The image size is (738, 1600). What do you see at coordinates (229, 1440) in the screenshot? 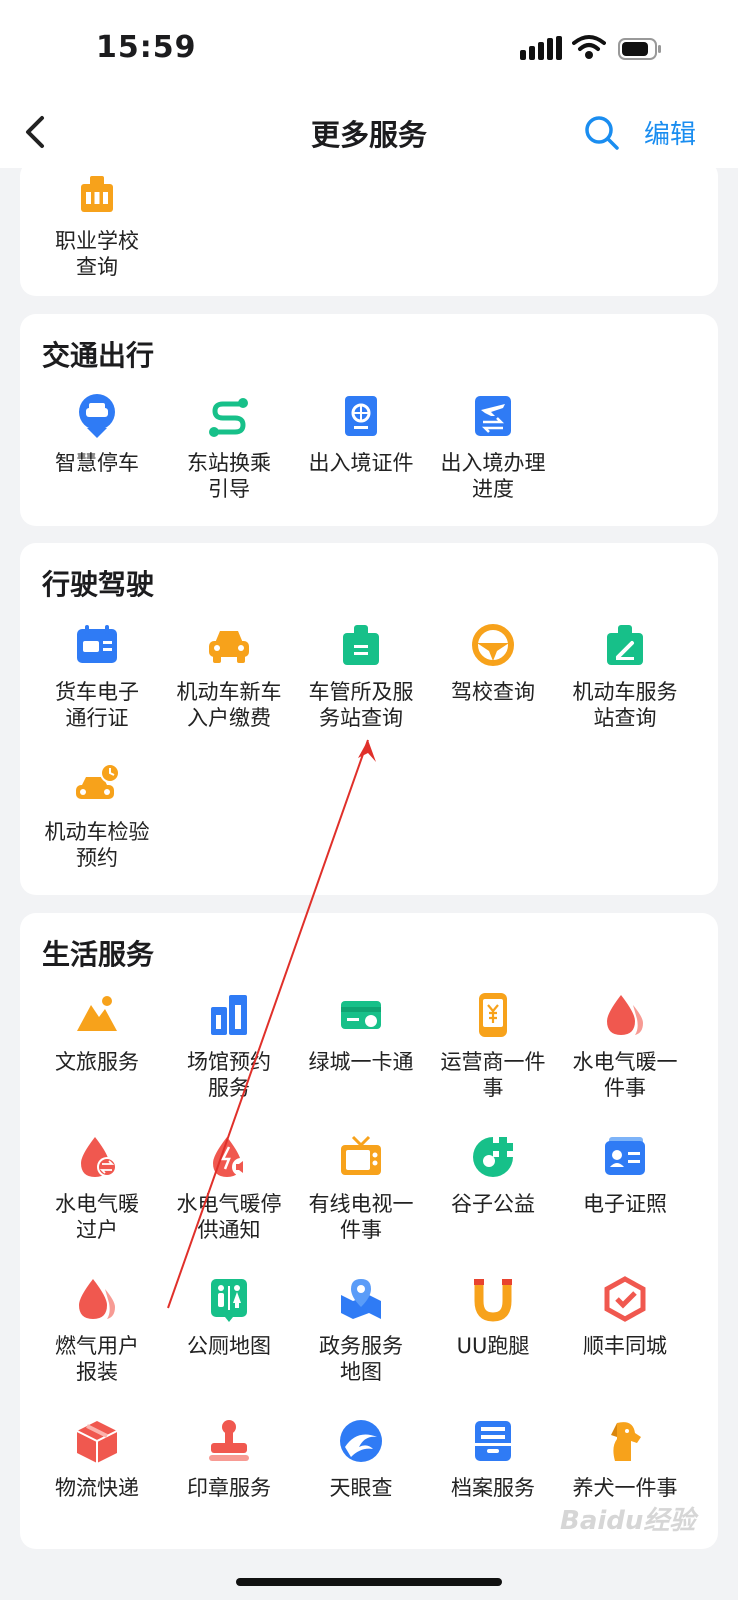
I see `stamp-icon` at bounding box center [229, 1440].